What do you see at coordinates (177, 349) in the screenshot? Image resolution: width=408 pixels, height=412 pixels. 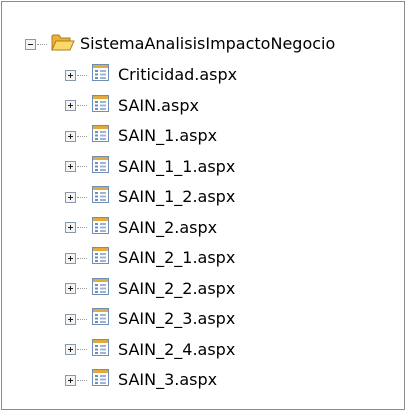 I see `tree-file-label: SAIN_2_4.aspx` at bounding box center [177, 349].